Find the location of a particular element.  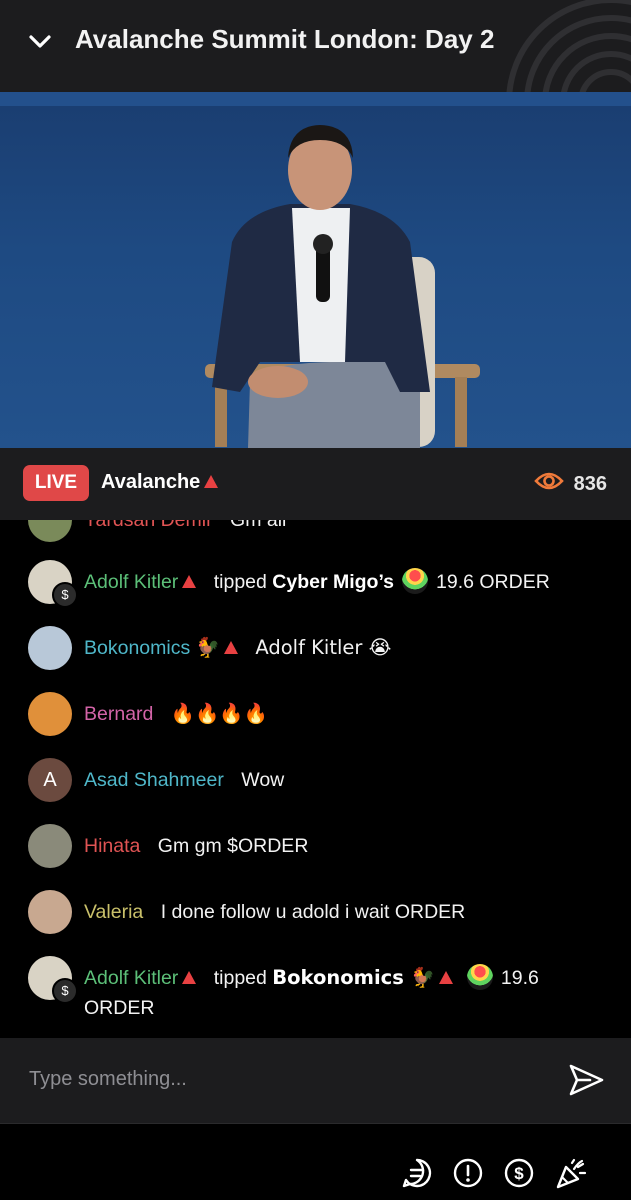

list-item: Bokonomics 🐓 Adolf Kitler 😭 is located at coordinates (319, 648).